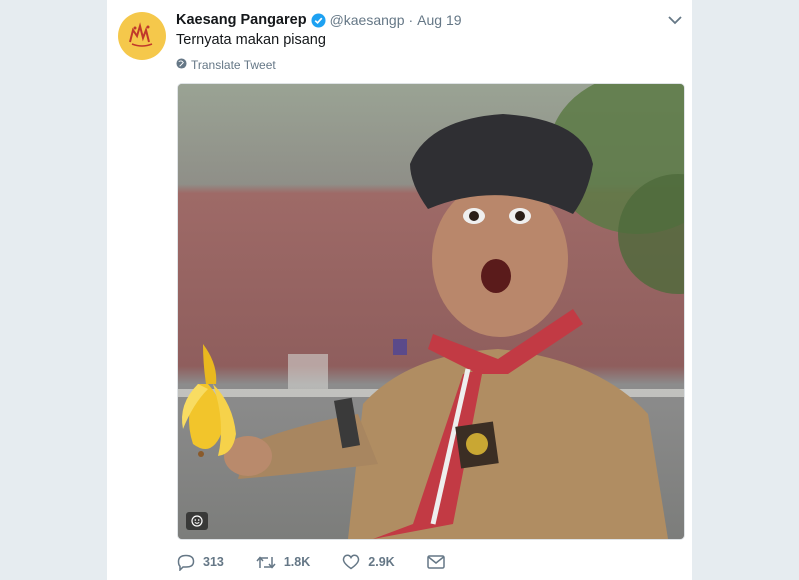 The width and height of the screenshot is (799, 580). Describe the element at coordinates (186, 562) in the screenshot. I see `reply-icon` at that location.